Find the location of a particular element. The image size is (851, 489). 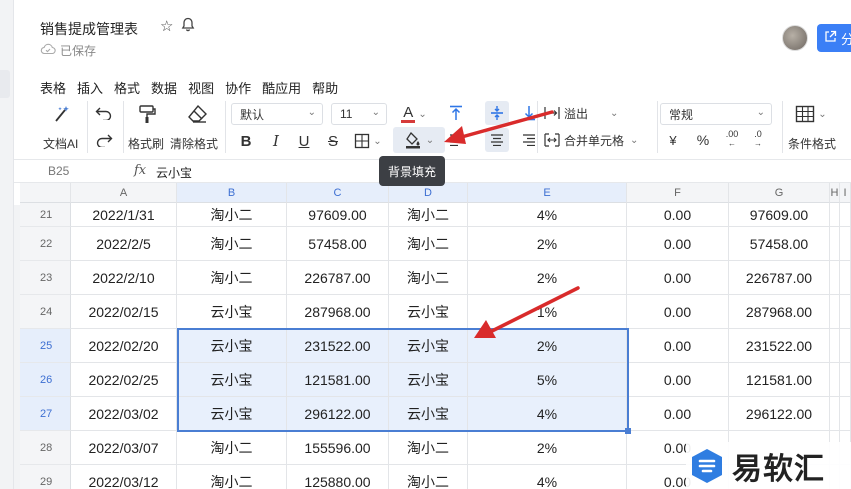

menu-format: 格式 is located at coordinates (127, 87).